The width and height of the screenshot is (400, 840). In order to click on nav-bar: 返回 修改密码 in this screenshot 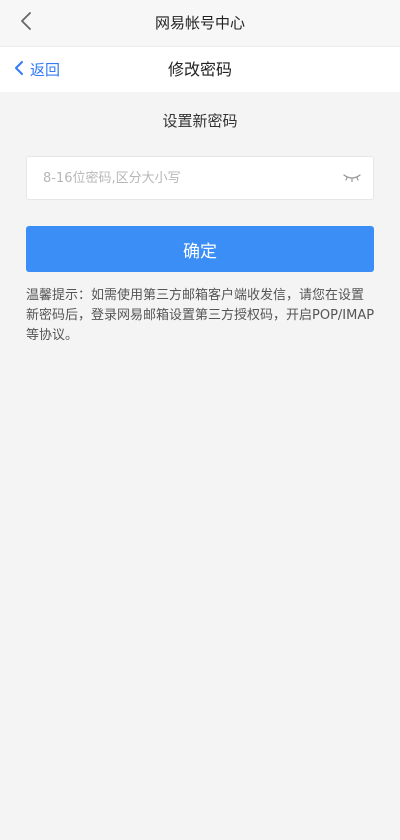, I will do `click(200, 69)`.